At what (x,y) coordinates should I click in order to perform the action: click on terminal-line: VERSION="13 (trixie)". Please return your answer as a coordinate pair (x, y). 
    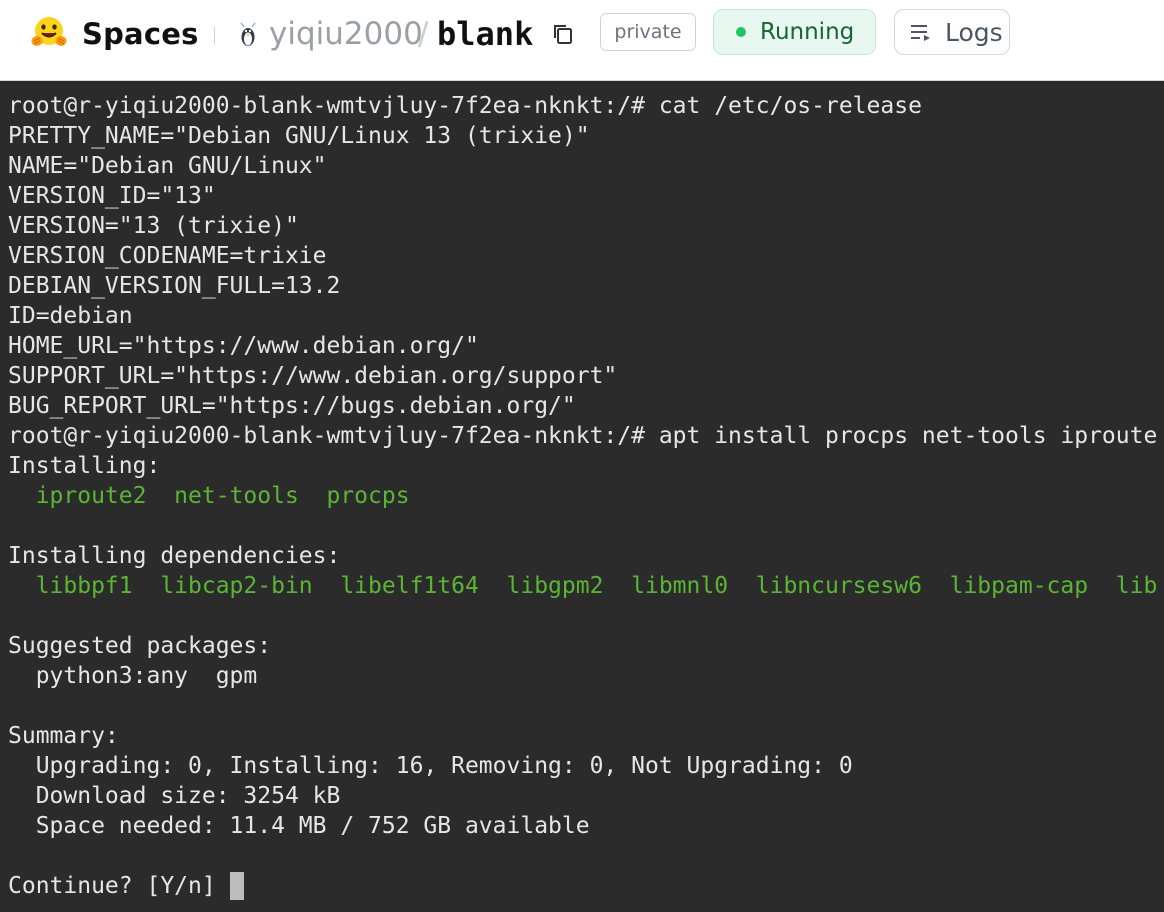
    Looking at the image, I should click on (153, 226).